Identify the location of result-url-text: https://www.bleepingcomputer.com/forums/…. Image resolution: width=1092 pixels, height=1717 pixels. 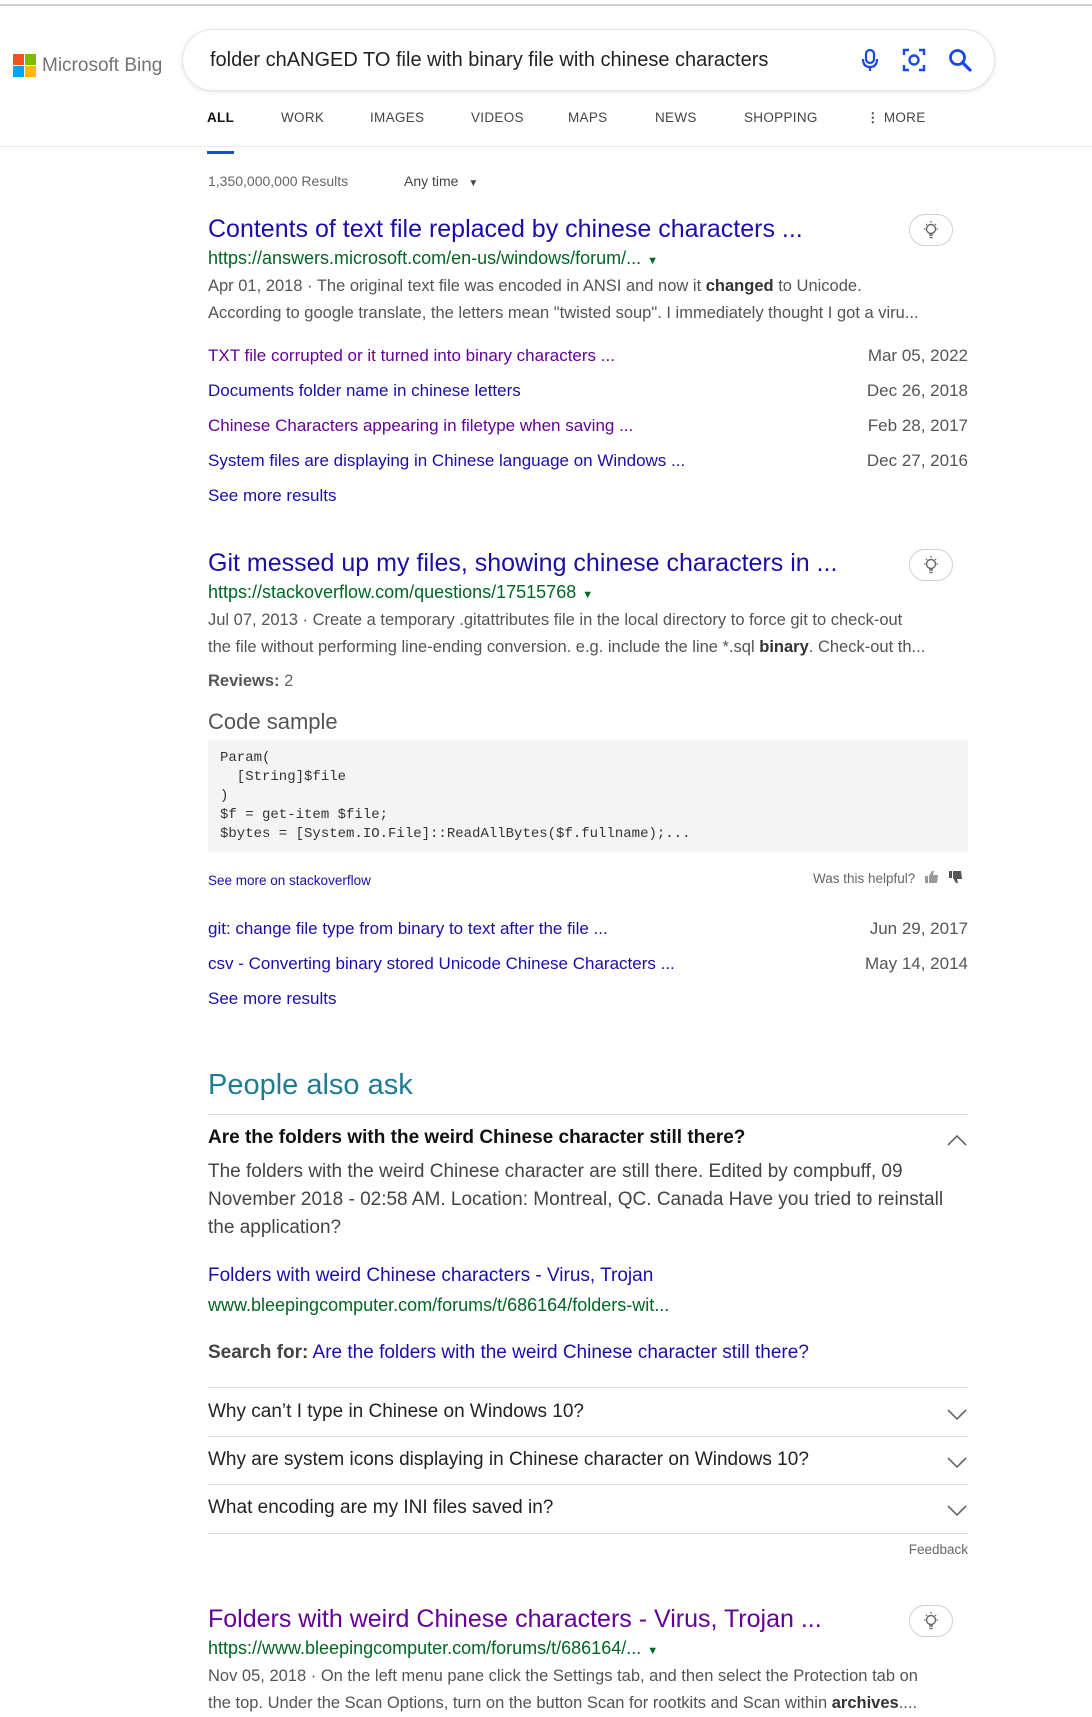
(424, 1648).